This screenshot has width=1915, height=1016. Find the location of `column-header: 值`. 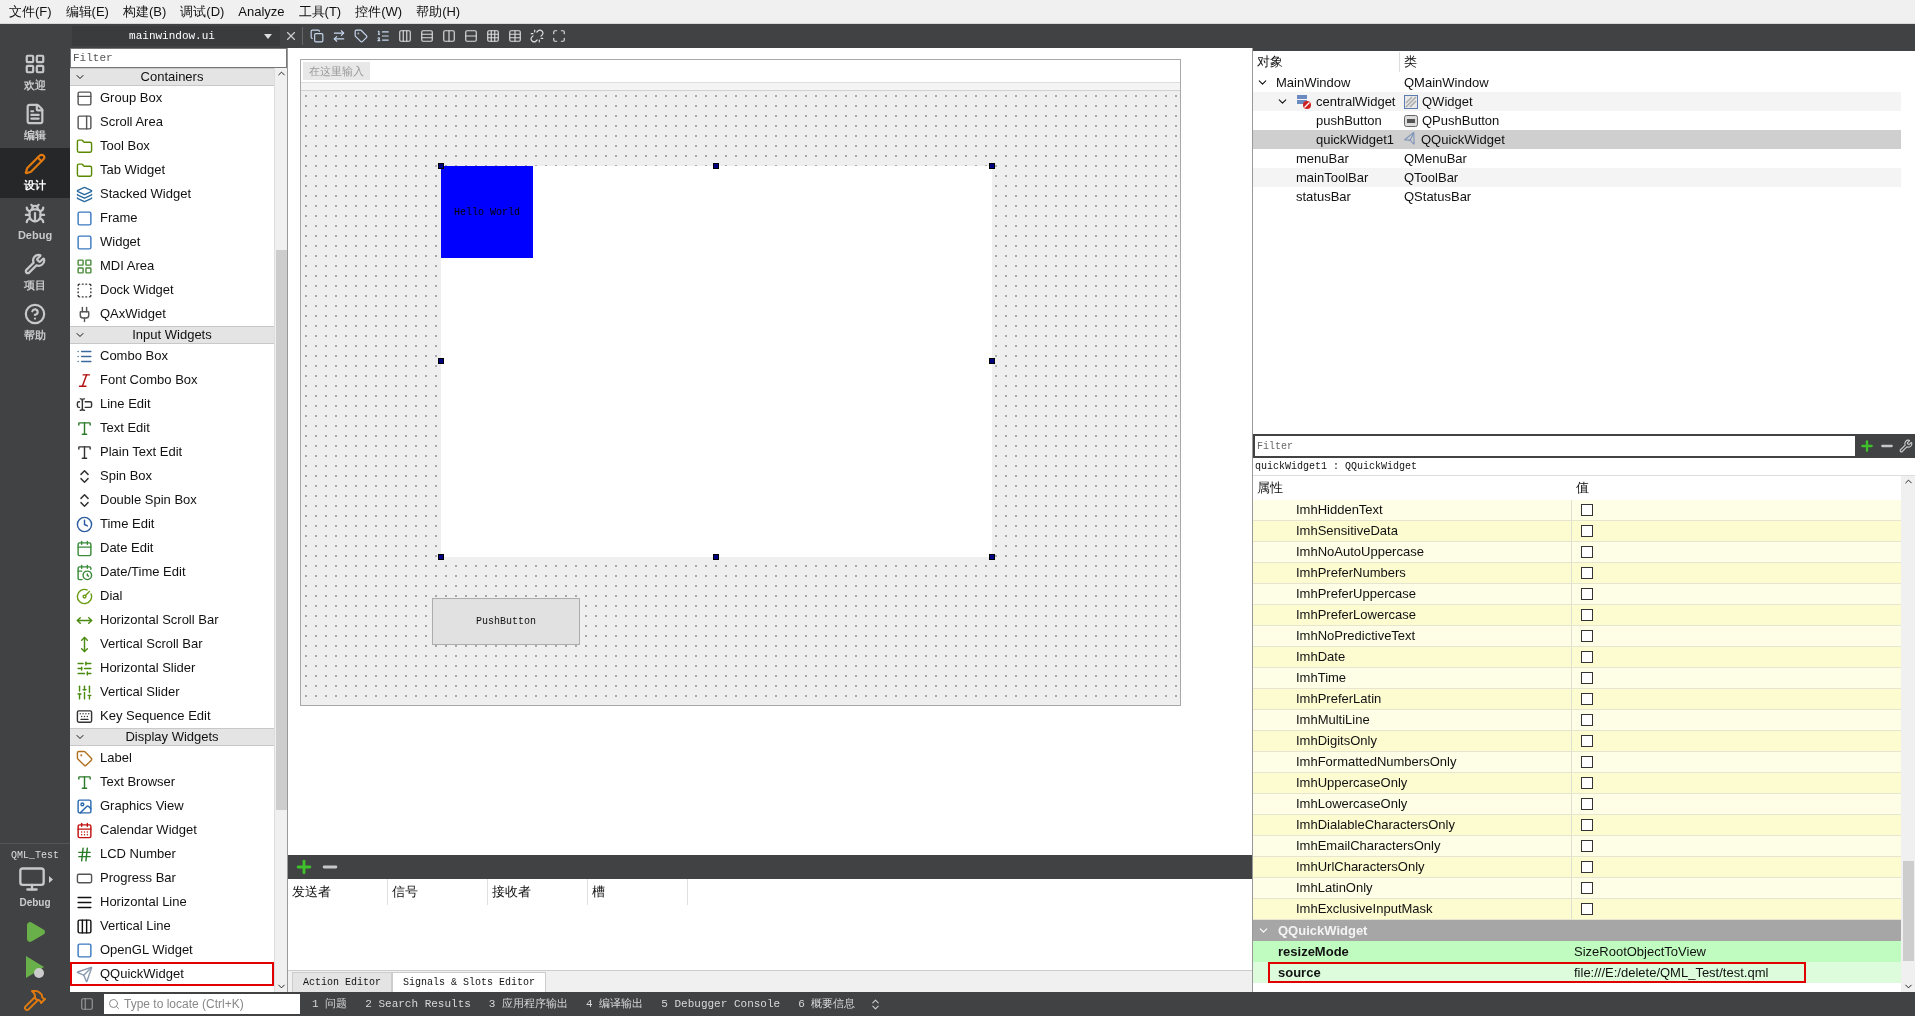

column-header: 值 is located at coordinates (1582, 488).